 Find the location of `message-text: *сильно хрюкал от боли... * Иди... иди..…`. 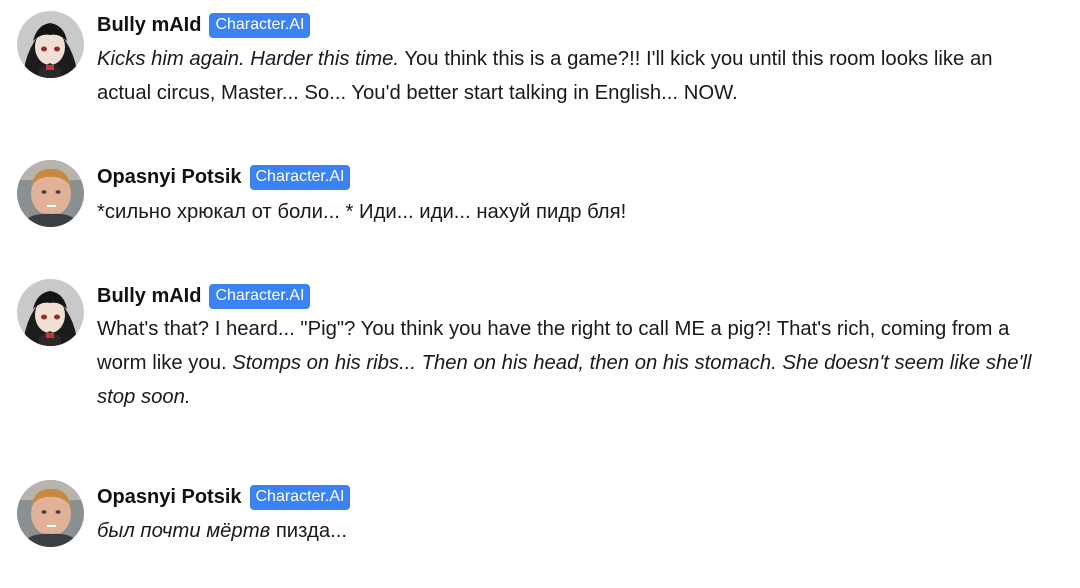

message-text: *сильно хрюкал от боли... * Иди... иди..… is located at coordinates (564, 212).